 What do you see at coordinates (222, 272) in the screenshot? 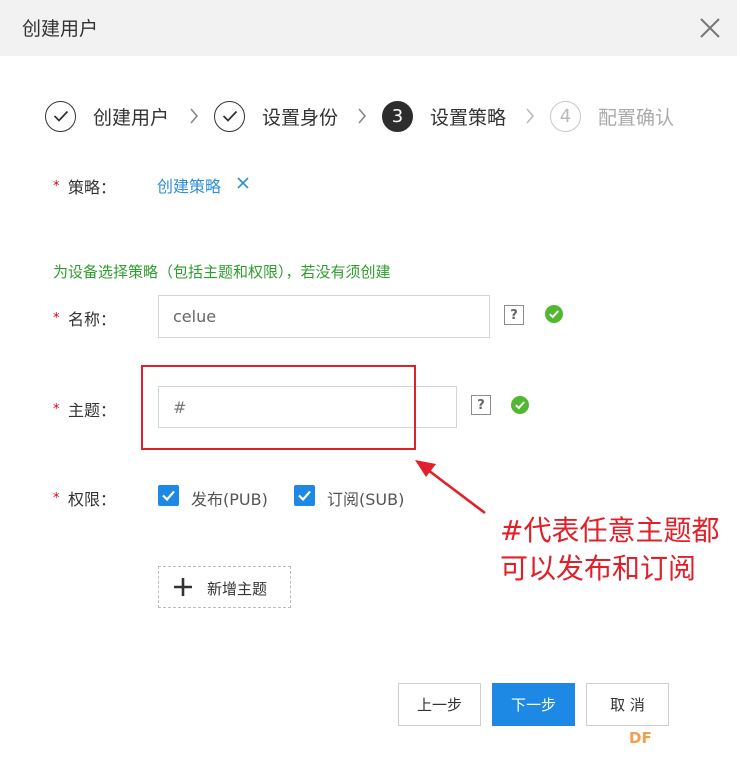
I see `policy-hint: 为设备选择策略（包括主题和权限），若没有须创建` at bounding box center [222, 272].